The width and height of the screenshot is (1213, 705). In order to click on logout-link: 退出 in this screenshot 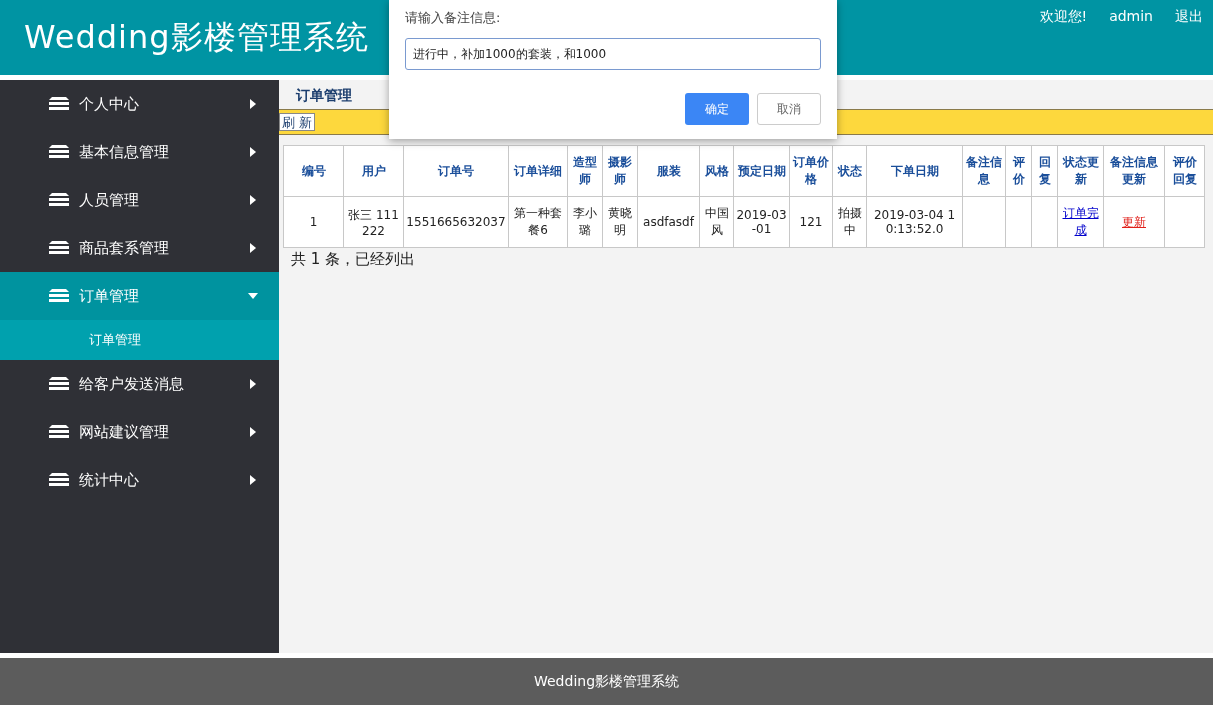, I will do `click(1189, 41)`.